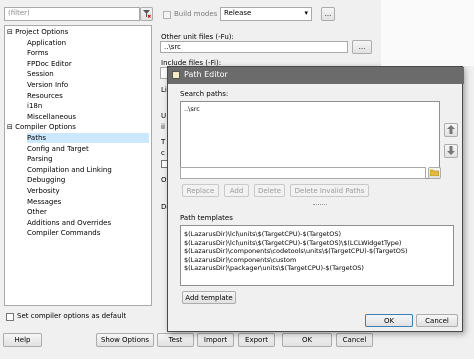  I want to click on cancel-button: Cancel, so click(354, 340).